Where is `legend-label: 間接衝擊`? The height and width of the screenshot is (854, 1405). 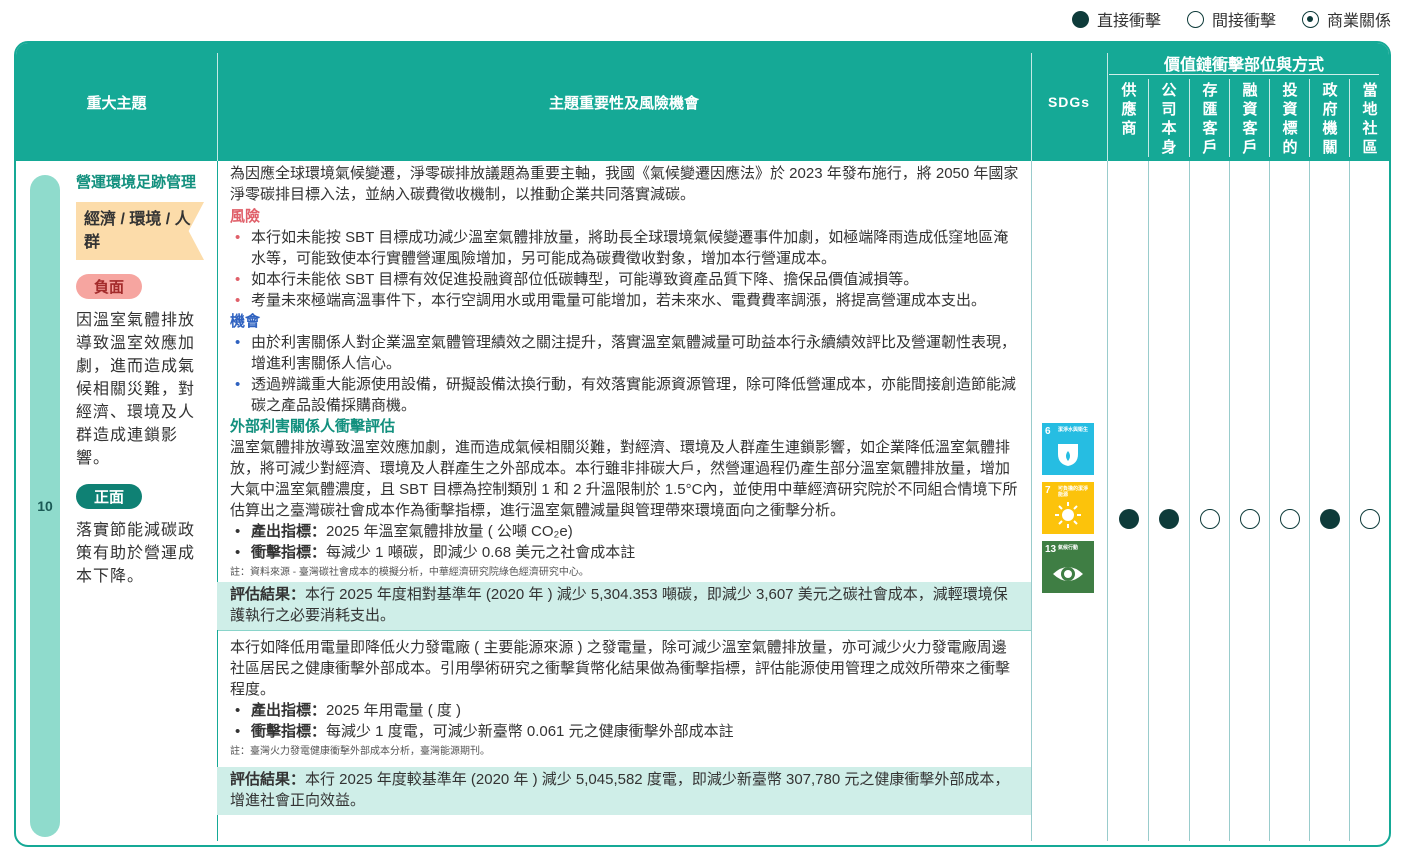
legend-label: 間接衝擊 is located at coordinates (1243, 21).